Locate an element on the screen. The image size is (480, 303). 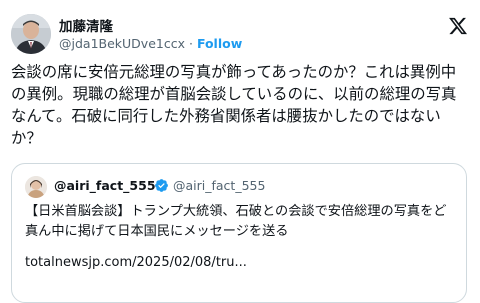
author-avatar is located at coordinates (31, 34).